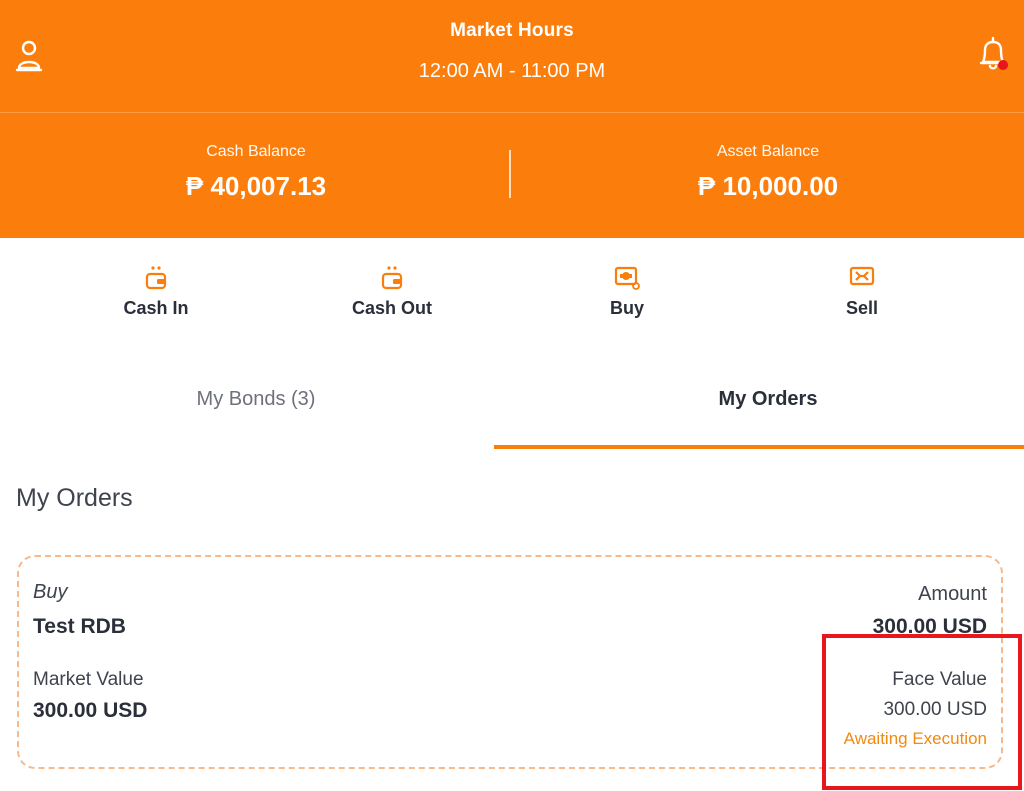  I want to click on order-bond-name: Test RDB, so click(79, 626).